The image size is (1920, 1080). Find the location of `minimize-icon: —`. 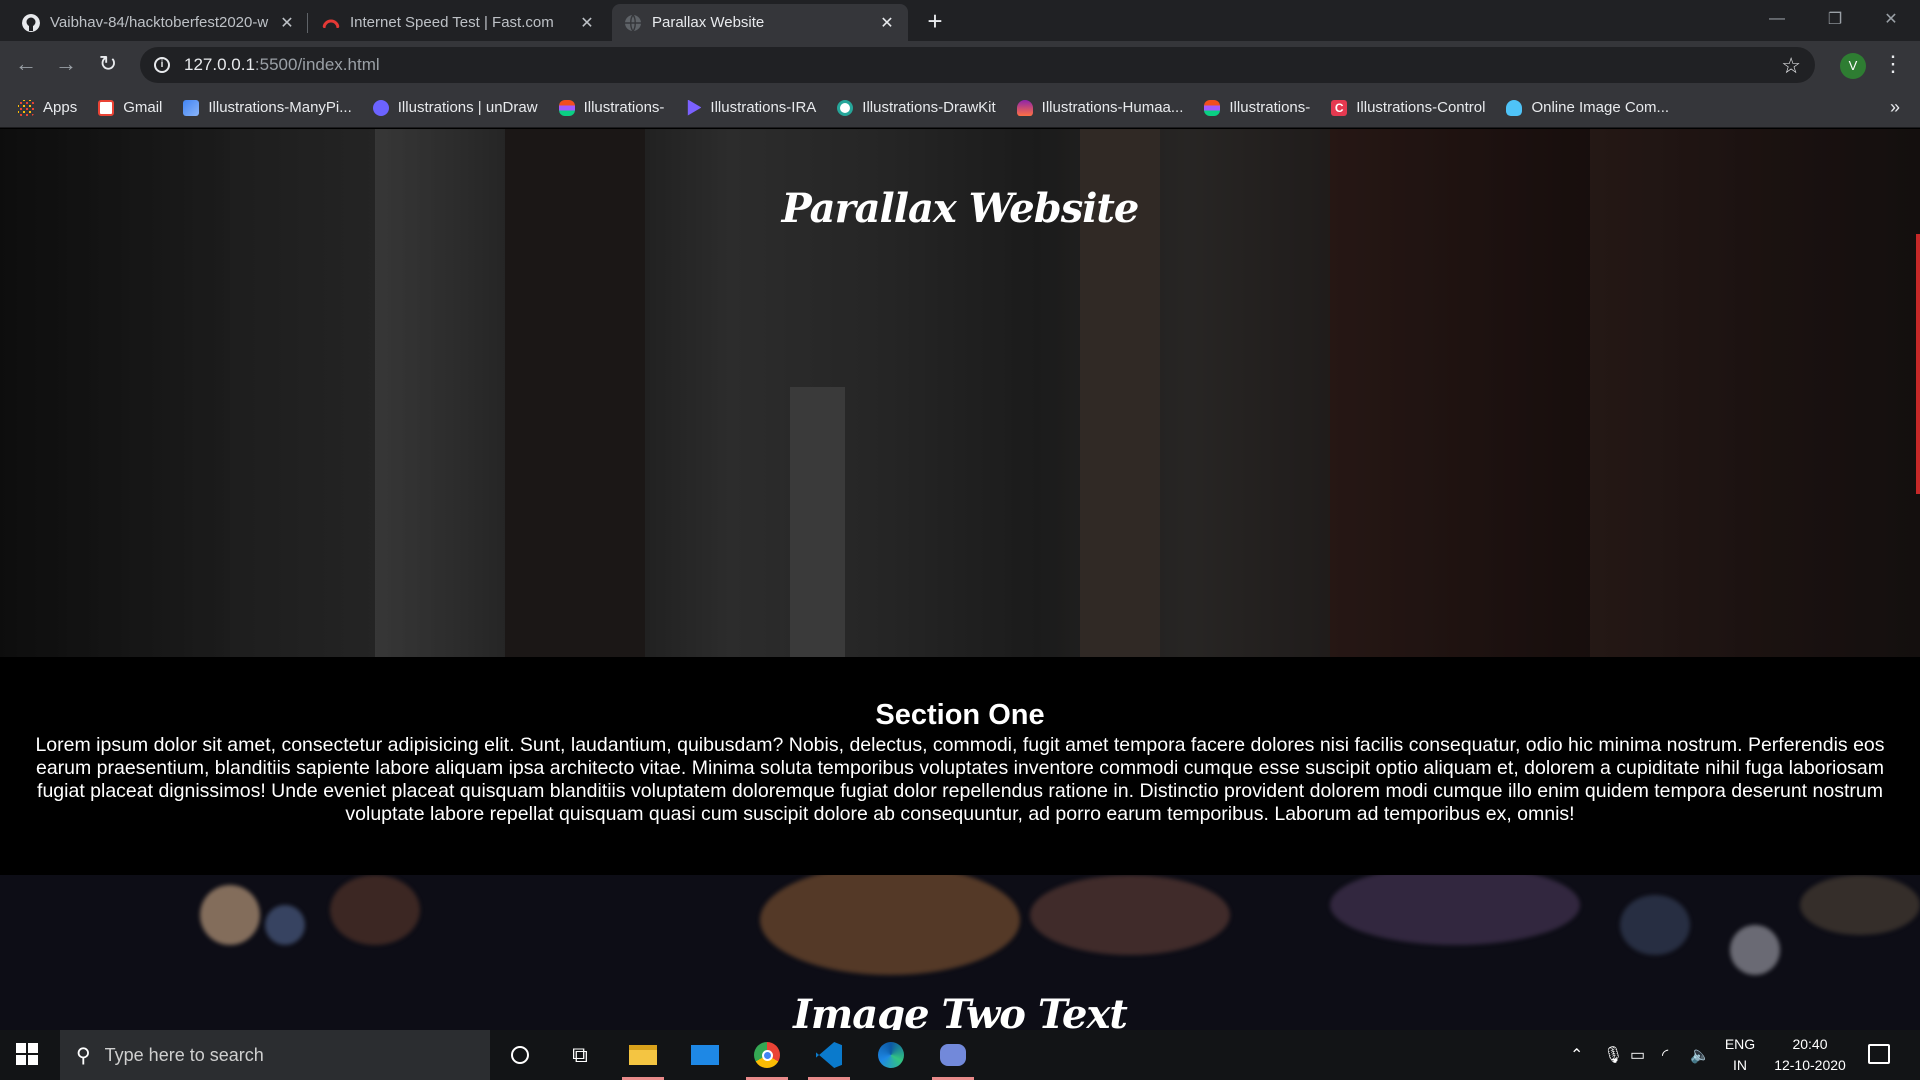

minimize-icon: — is located at coordinates (1777, 19).